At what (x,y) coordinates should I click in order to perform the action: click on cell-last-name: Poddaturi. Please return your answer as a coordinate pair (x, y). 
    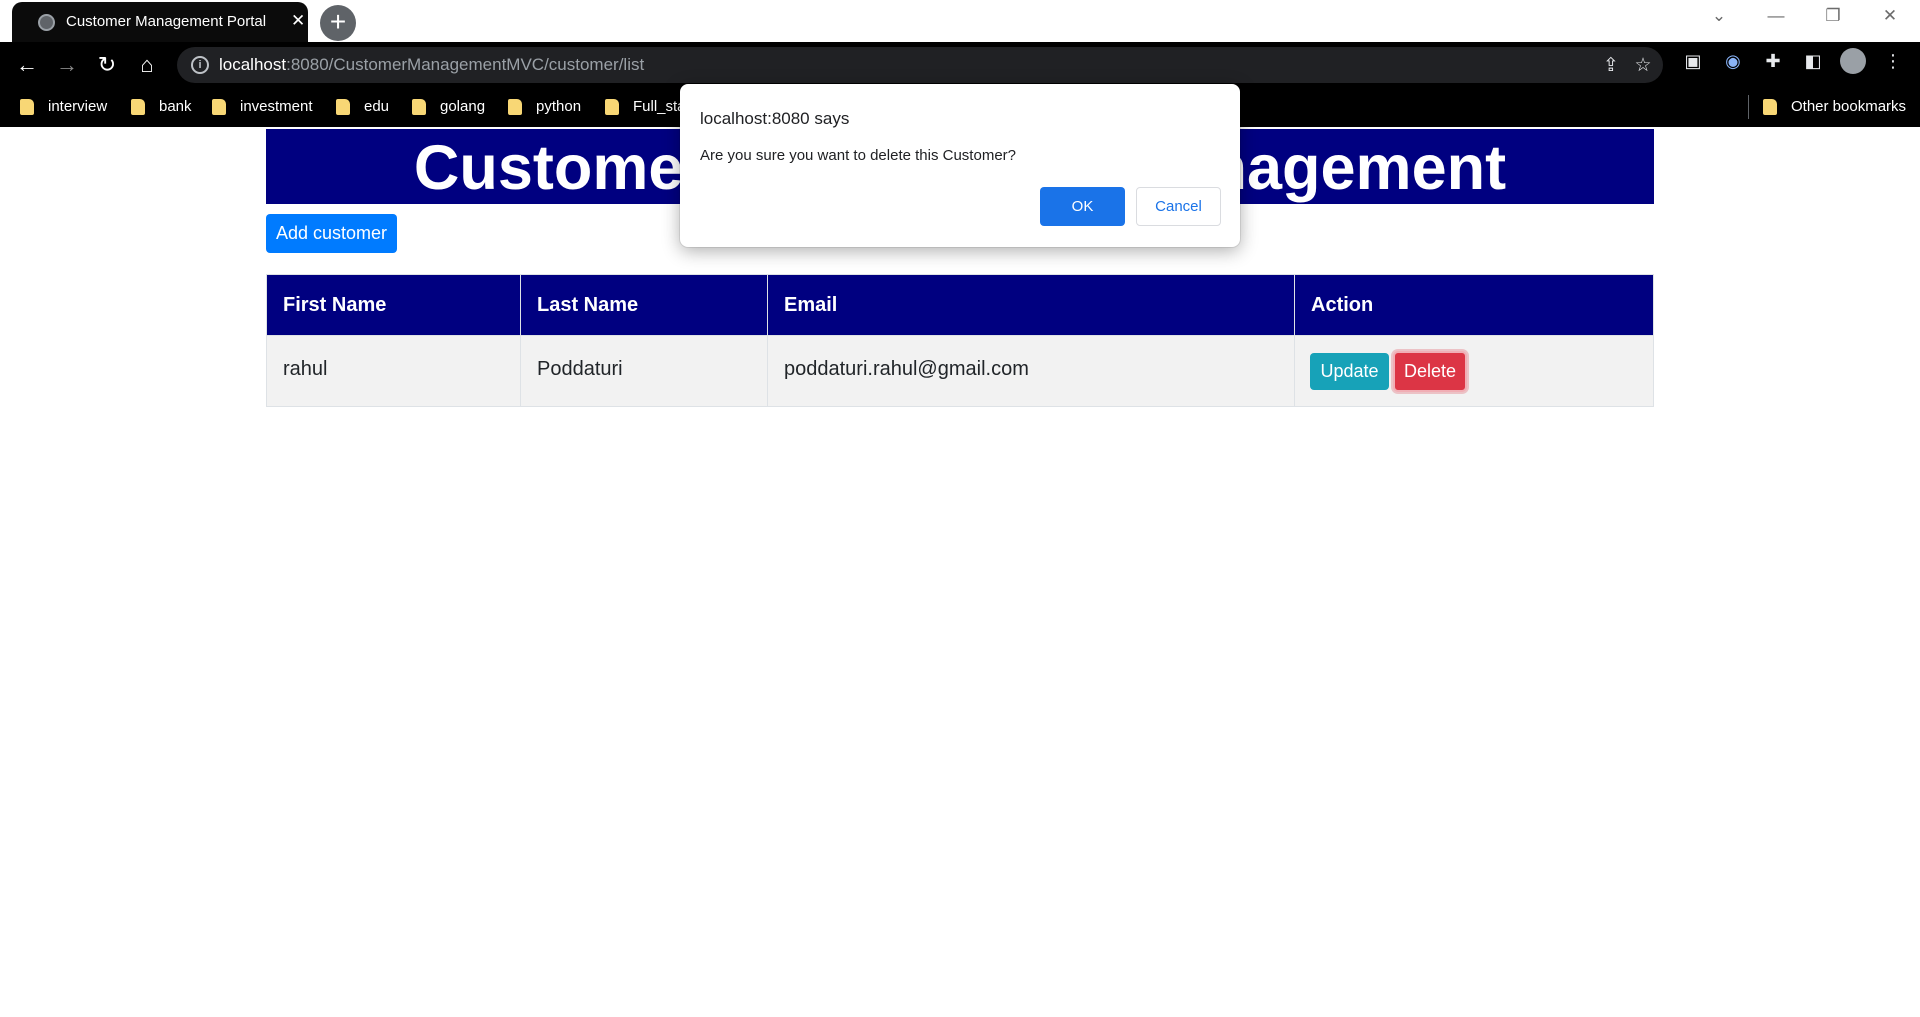
    Looking at the image, I should click on (644, 371).